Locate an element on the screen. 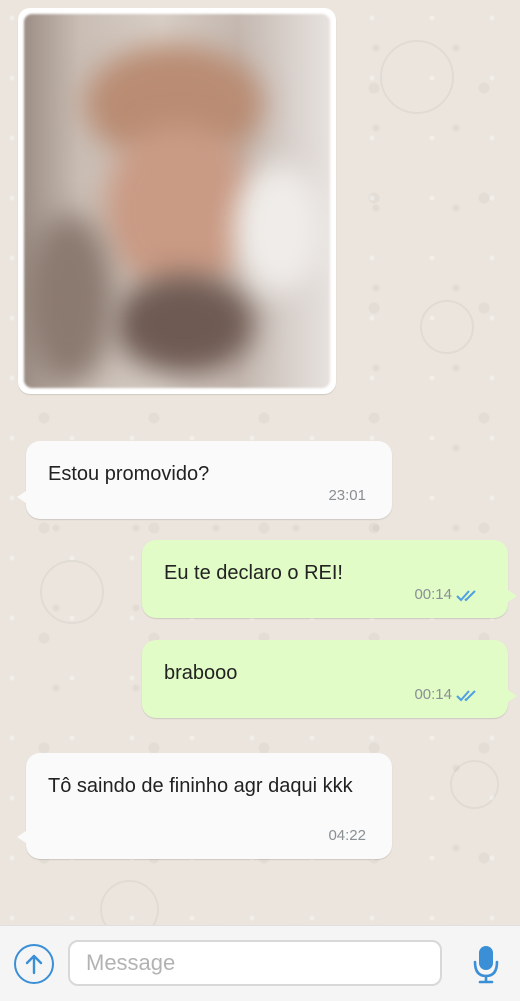 Image resolution: width=520 pixels, height=1001 pixels. outgoing-message: Eu te declaro o REI! 00:14 is located at coordinates (329, 579).